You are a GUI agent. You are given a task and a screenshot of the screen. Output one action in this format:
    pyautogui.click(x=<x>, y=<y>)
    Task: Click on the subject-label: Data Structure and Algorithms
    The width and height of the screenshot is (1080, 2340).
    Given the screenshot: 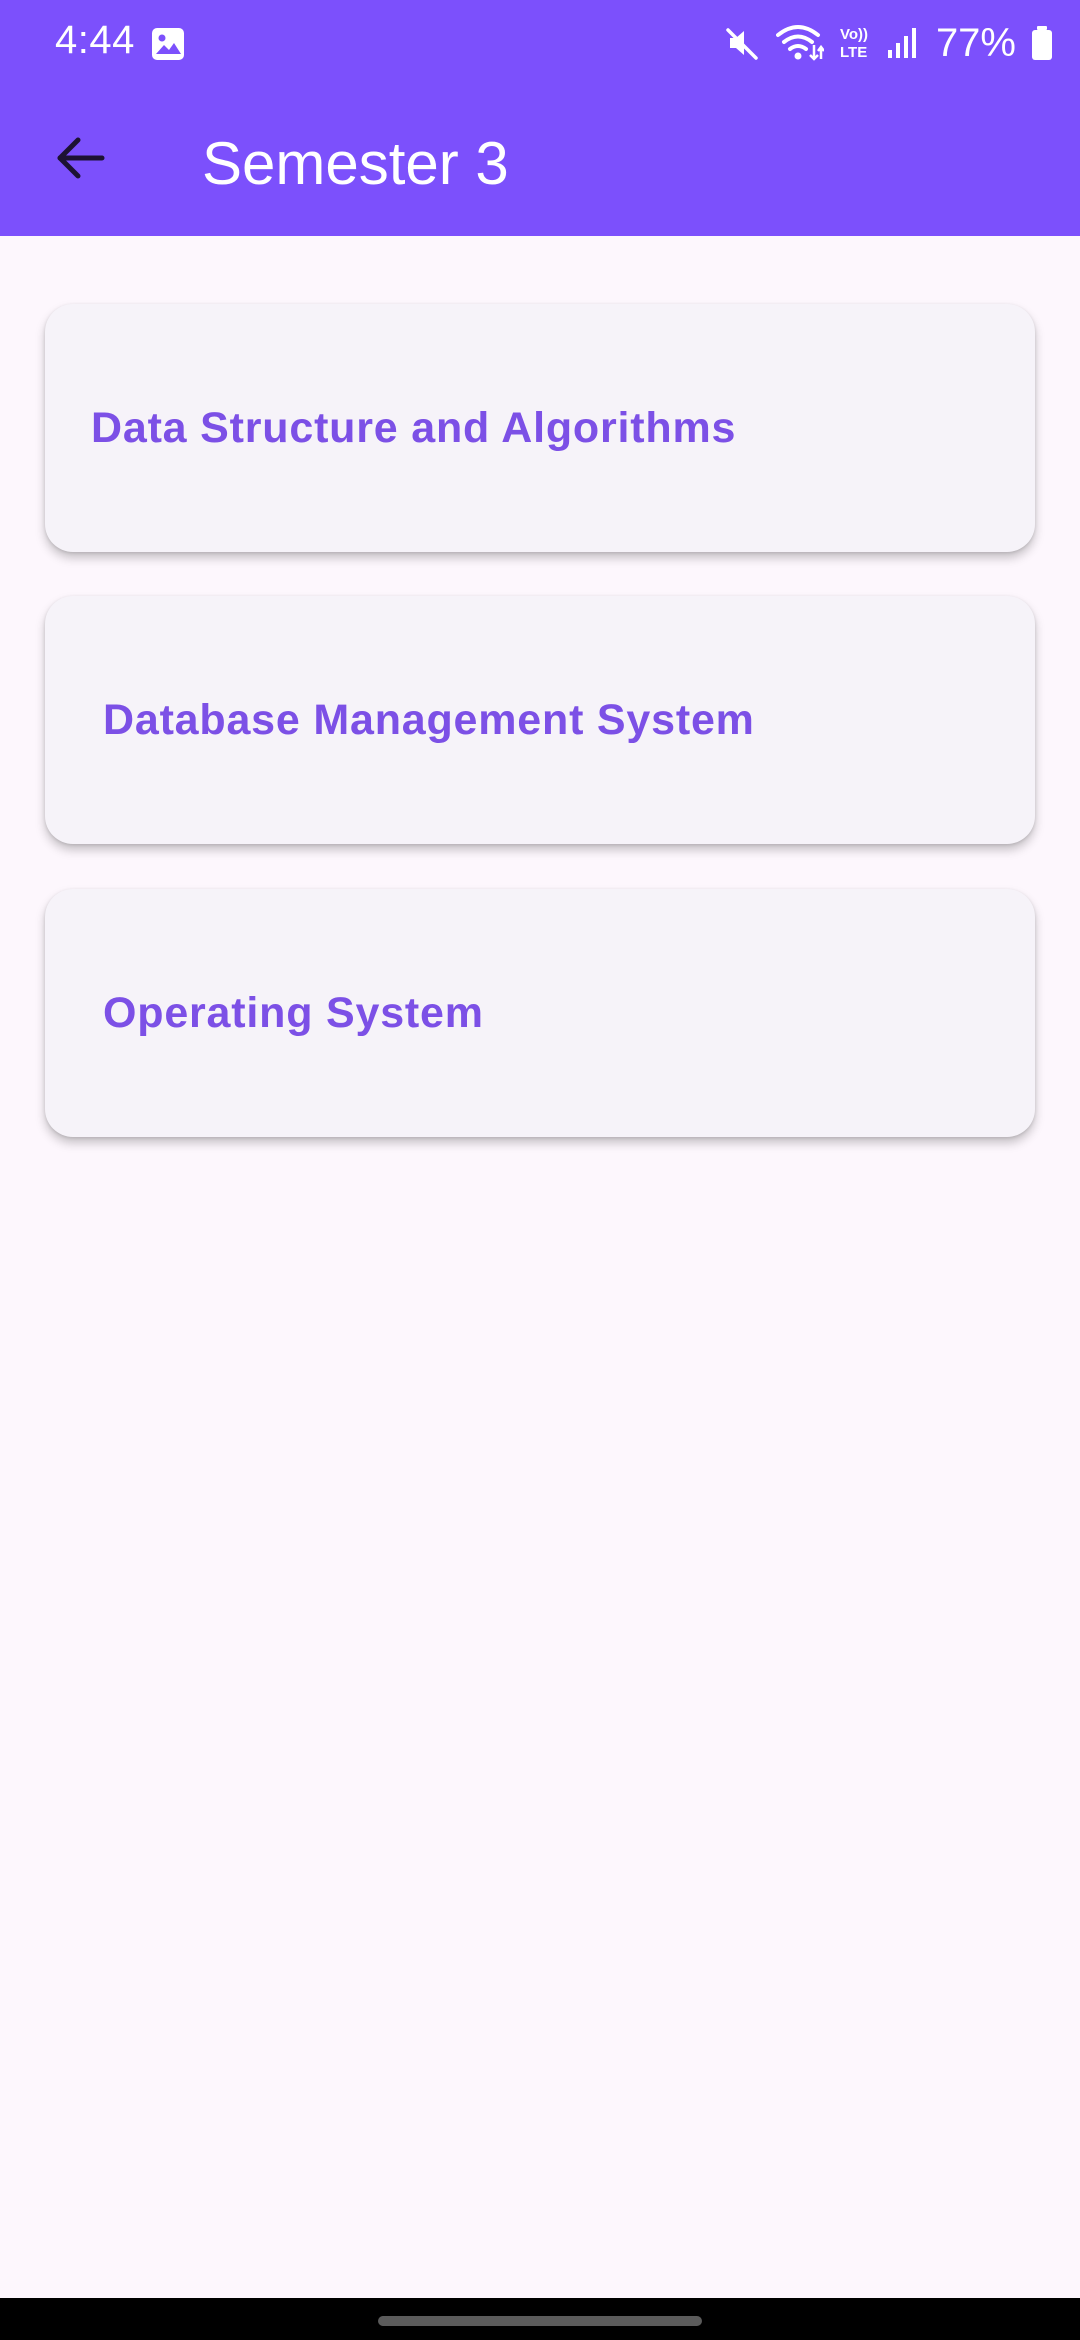 What is the action you would take?
    pyautogui.click(x=414, y=427)
    